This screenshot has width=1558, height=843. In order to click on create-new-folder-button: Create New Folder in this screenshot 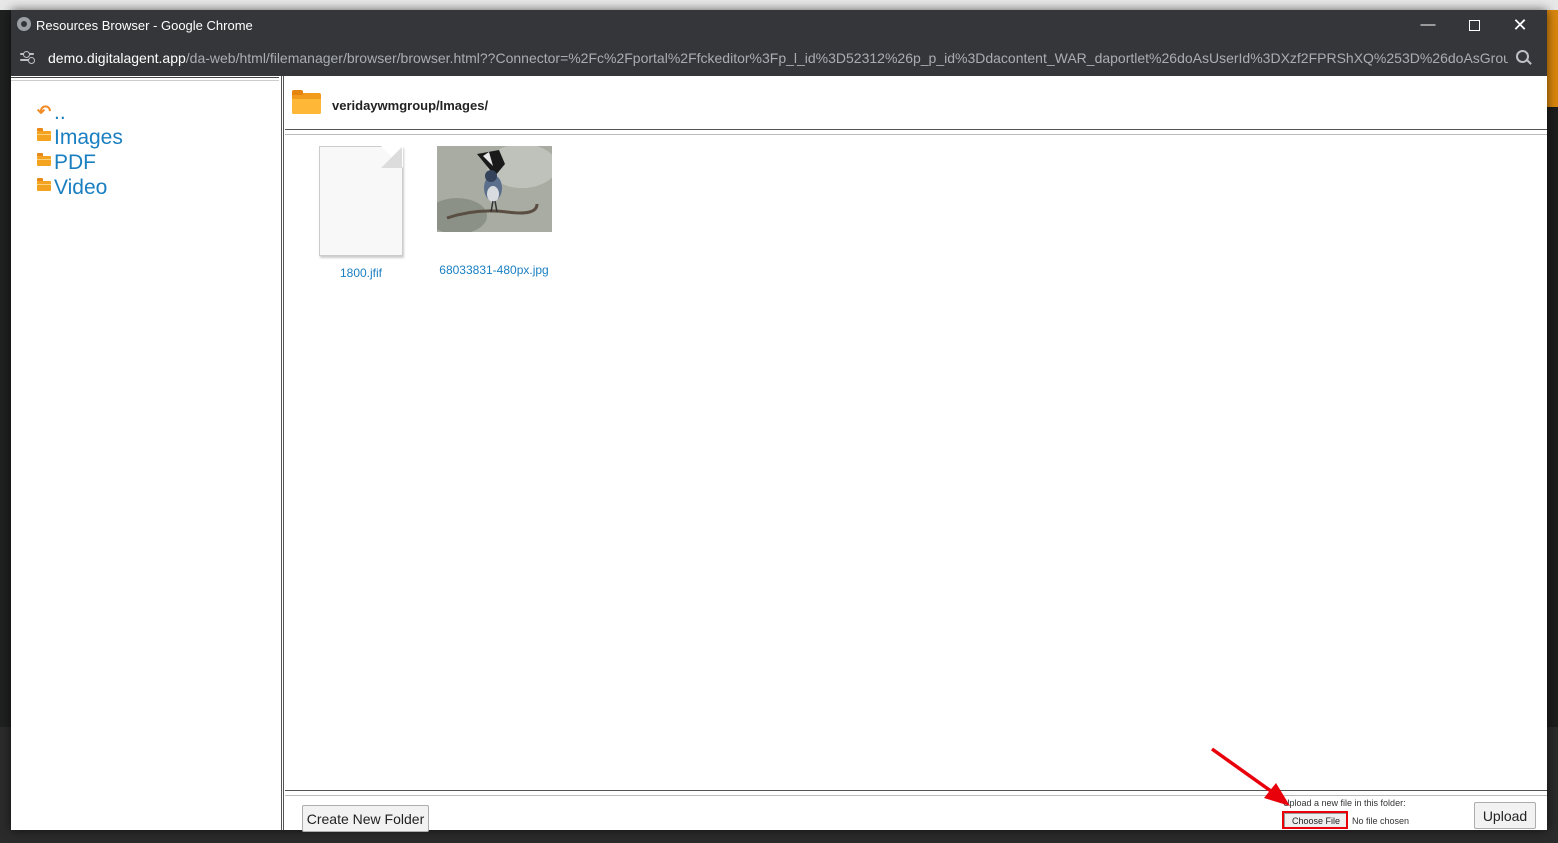, I will do `click(365, 818)`.